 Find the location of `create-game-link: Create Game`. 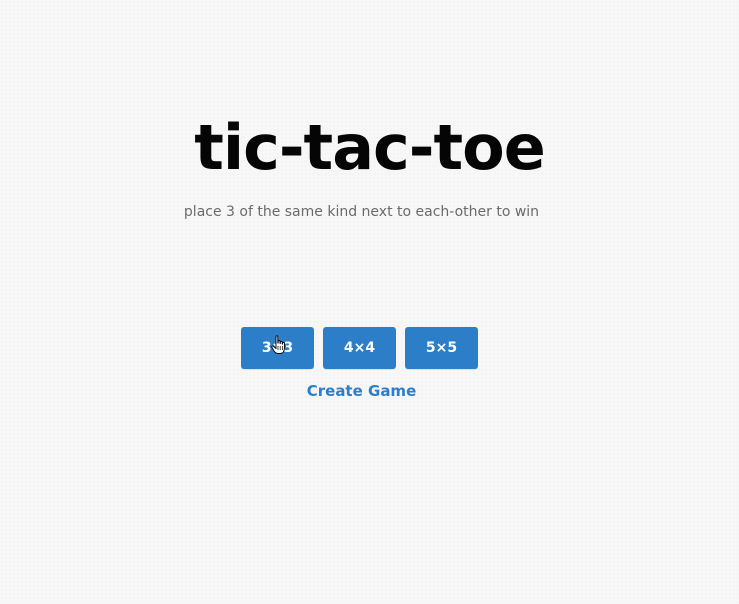

create-game-link: Create Game is located at coordinates (361, 391).